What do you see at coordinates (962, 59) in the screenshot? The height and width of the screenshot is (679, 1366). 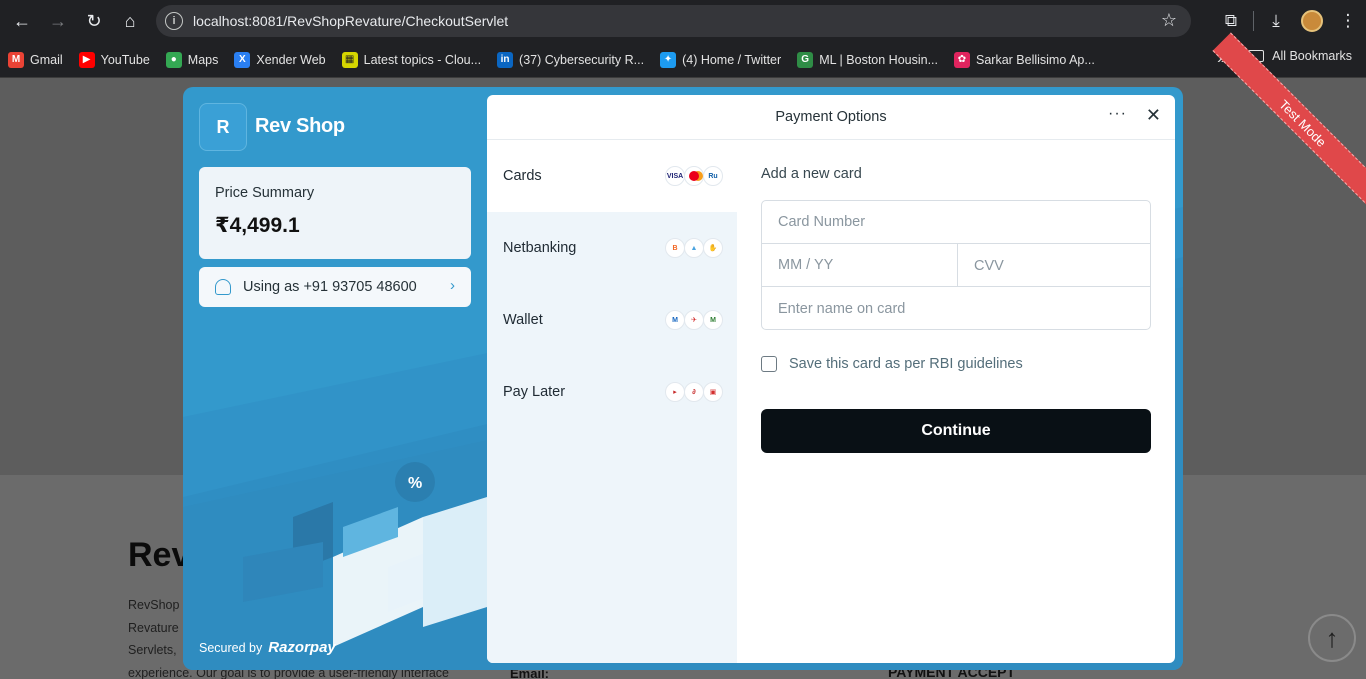 I see `app-icon: ✿` at bounding box center [962, 59].